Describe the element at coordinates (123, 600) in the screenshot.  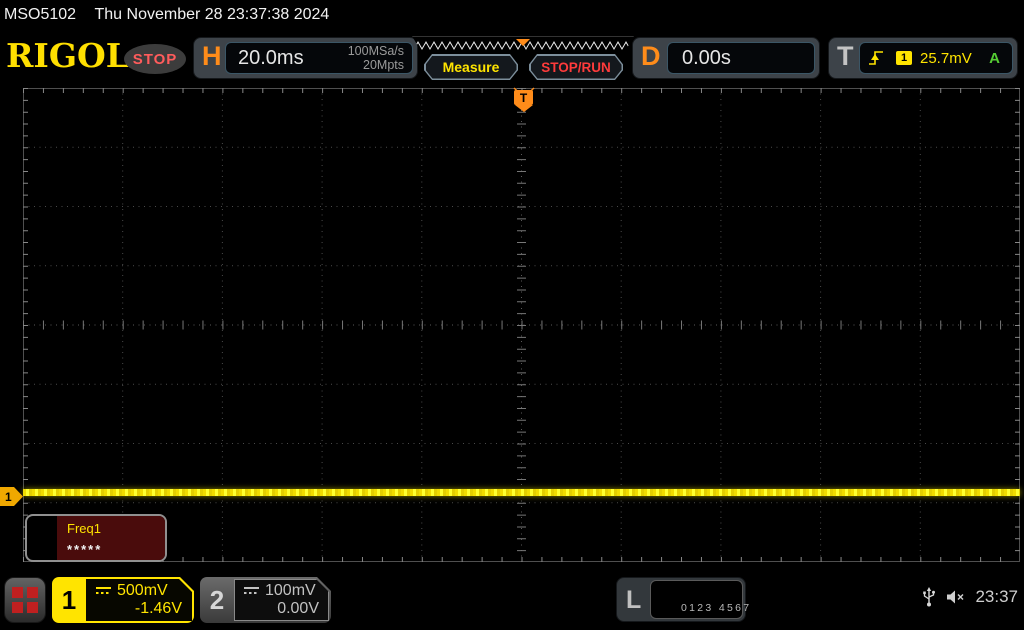
I see `channel1-badge: 1 500mV -1.46V` at that location.